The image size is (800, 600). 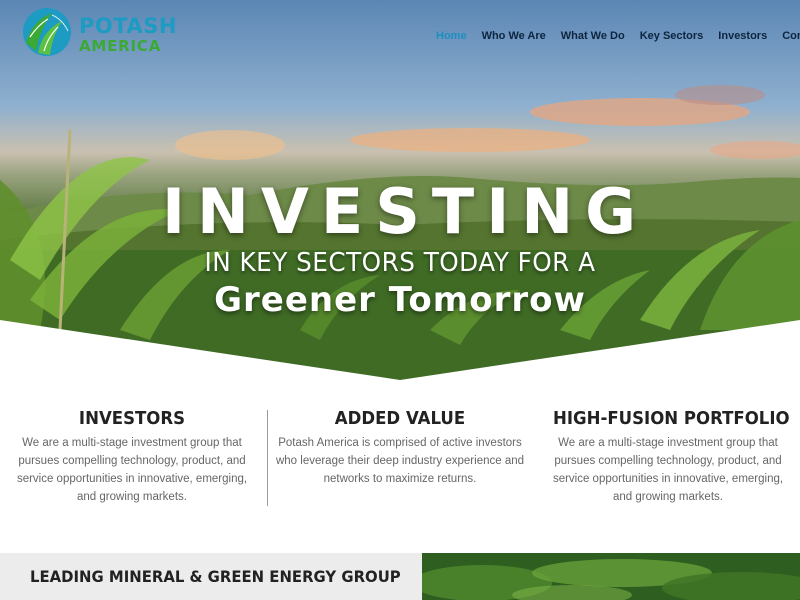 What do you see at coordinates (400, 418) in the screenshot?
I see `feature-title: ADDED VALUE` at bounding box center [400, 418].